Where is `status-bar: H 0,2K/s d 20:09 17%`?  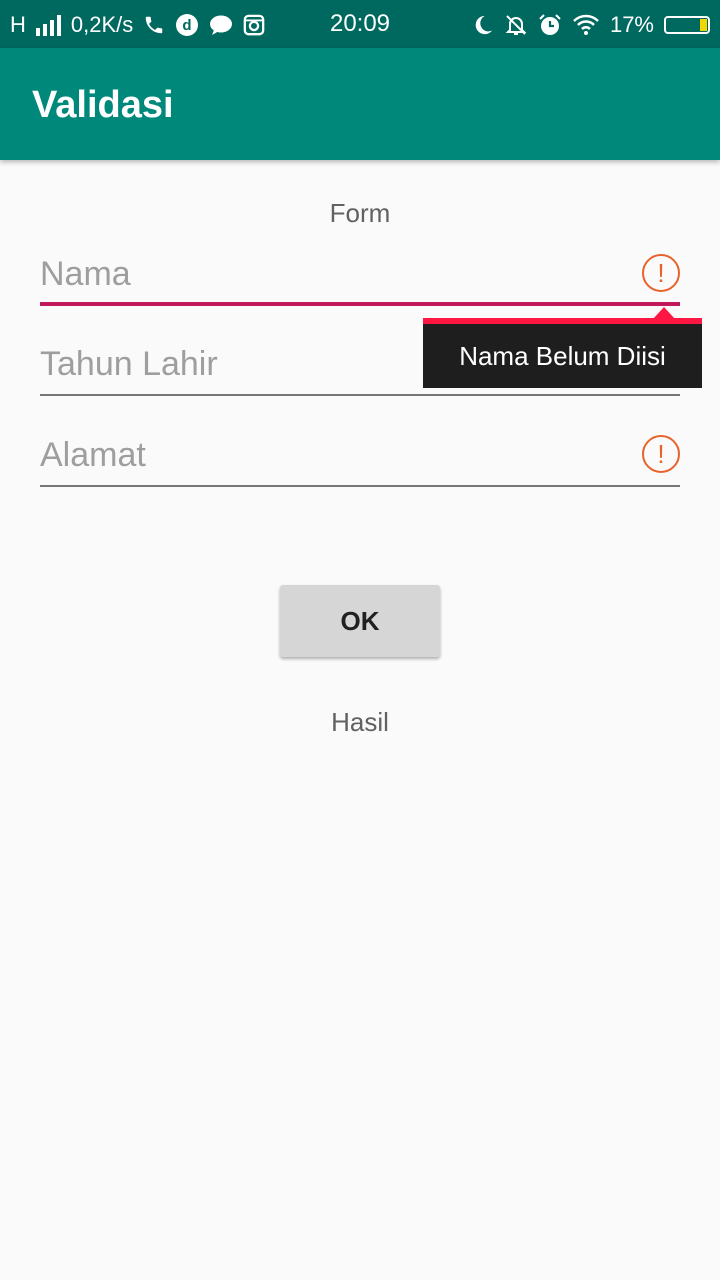 status-bar: H 0,2K/s d 20:09 17% is located at coordinates (360, 24).